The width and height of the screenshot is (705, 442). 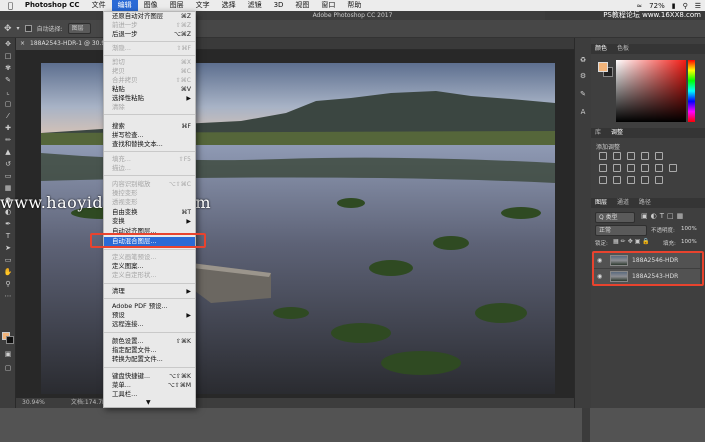 I want to click on battery-icon: ▮, so click(x=674, y=6).